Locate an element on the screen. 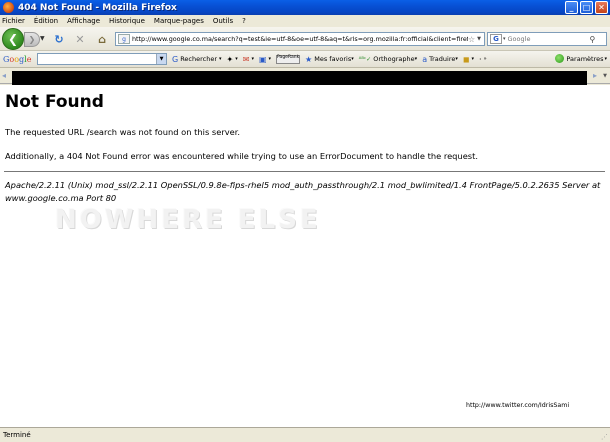 This screenshot has height=442, width=610. search-icon: ⚲ is located at coordinates (593, 39).